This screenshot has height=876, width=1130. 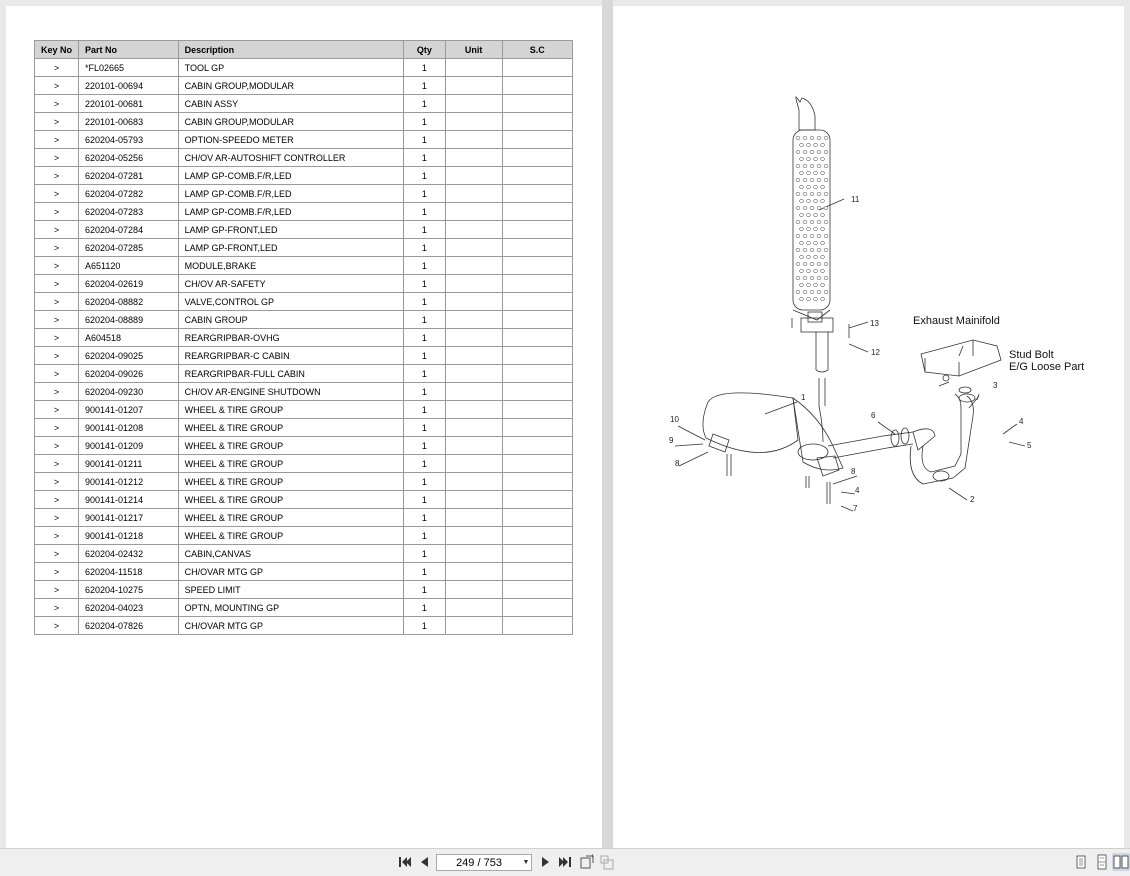 I want to click on rotate-ccw-icon, so click(x=607, y=862).